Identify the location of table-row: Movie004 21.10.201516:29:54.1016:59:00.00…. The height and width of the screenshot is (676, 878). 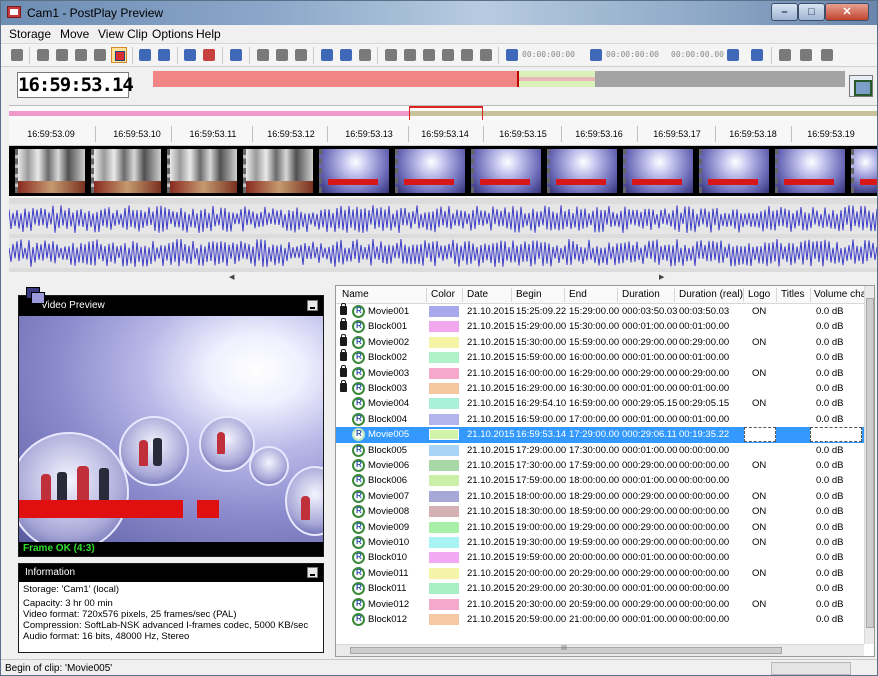
(600, 403).